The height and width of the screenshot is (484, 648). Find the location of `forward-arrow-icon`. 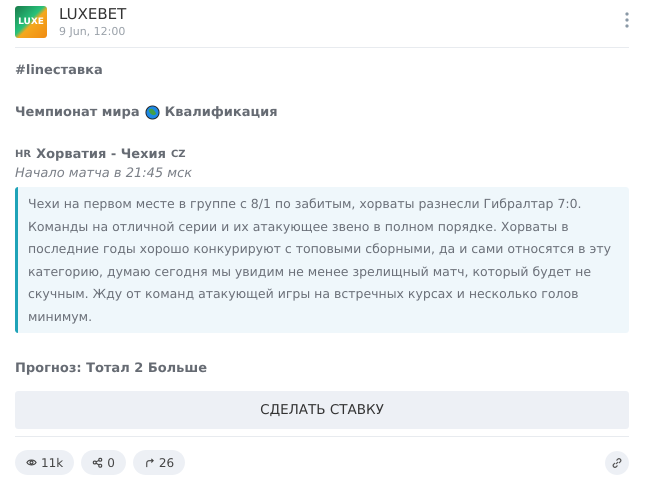

forward-arrow-icon is located at coordinates (149, 462).